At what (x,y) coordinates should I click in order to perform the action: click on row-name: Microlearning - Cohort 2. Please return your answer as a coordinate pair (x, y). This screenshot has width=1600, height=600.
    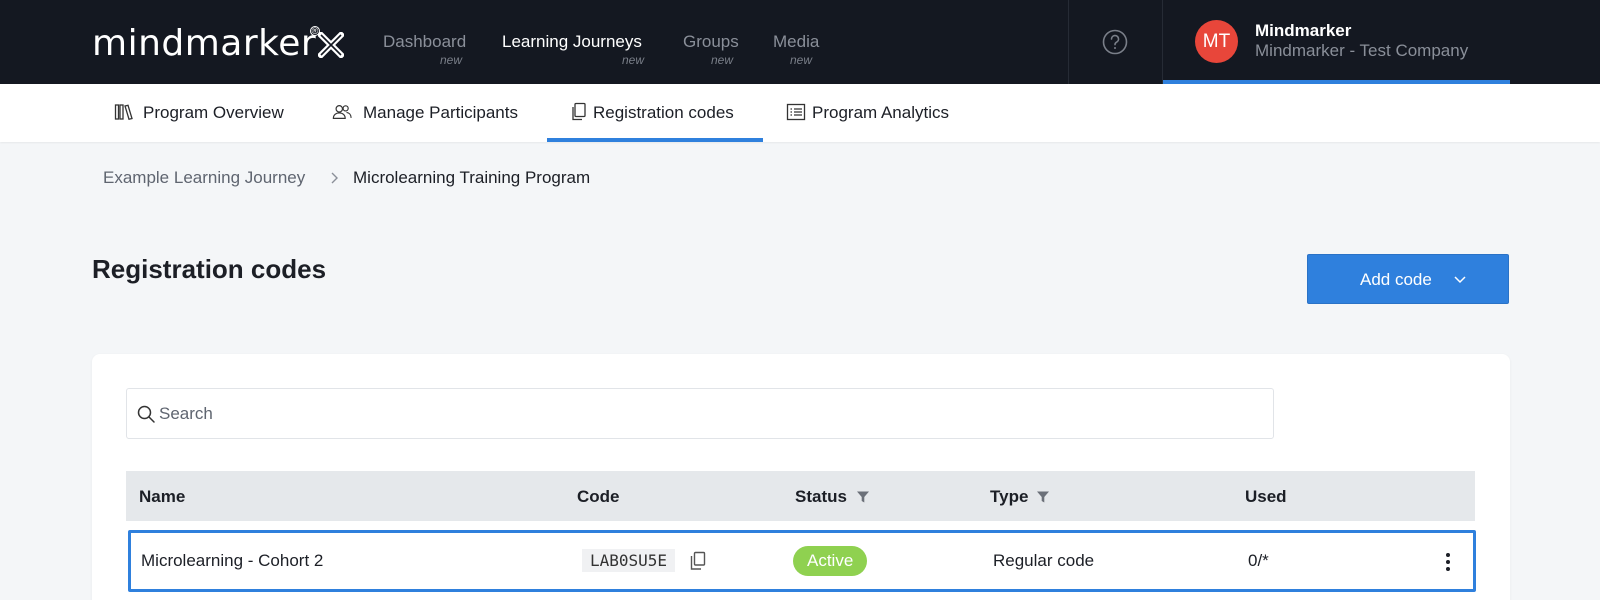
    Looking at the image, I should click on (232, 560).